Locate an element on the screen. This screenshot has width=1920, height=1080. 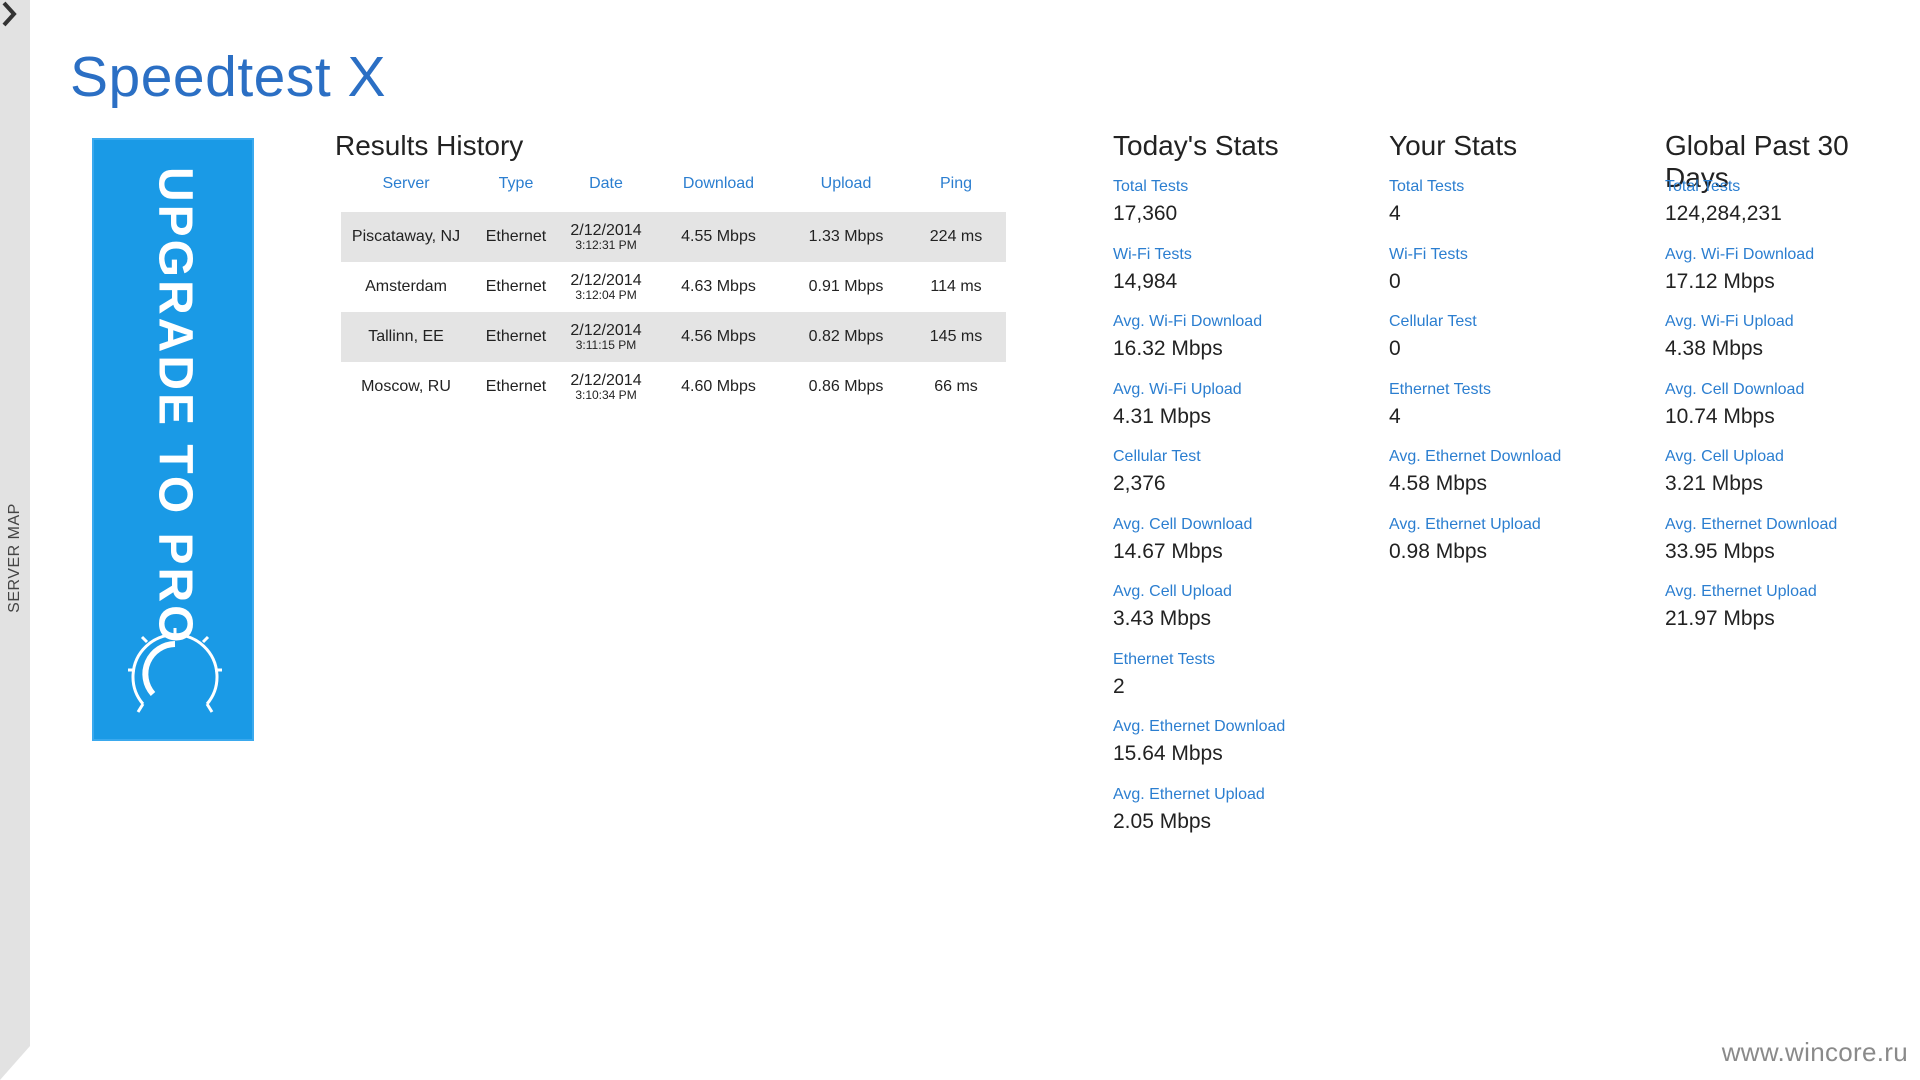
stat-item: Avg. Cell Upload 3.43 Mbps is located at coordinates (1253, 613).